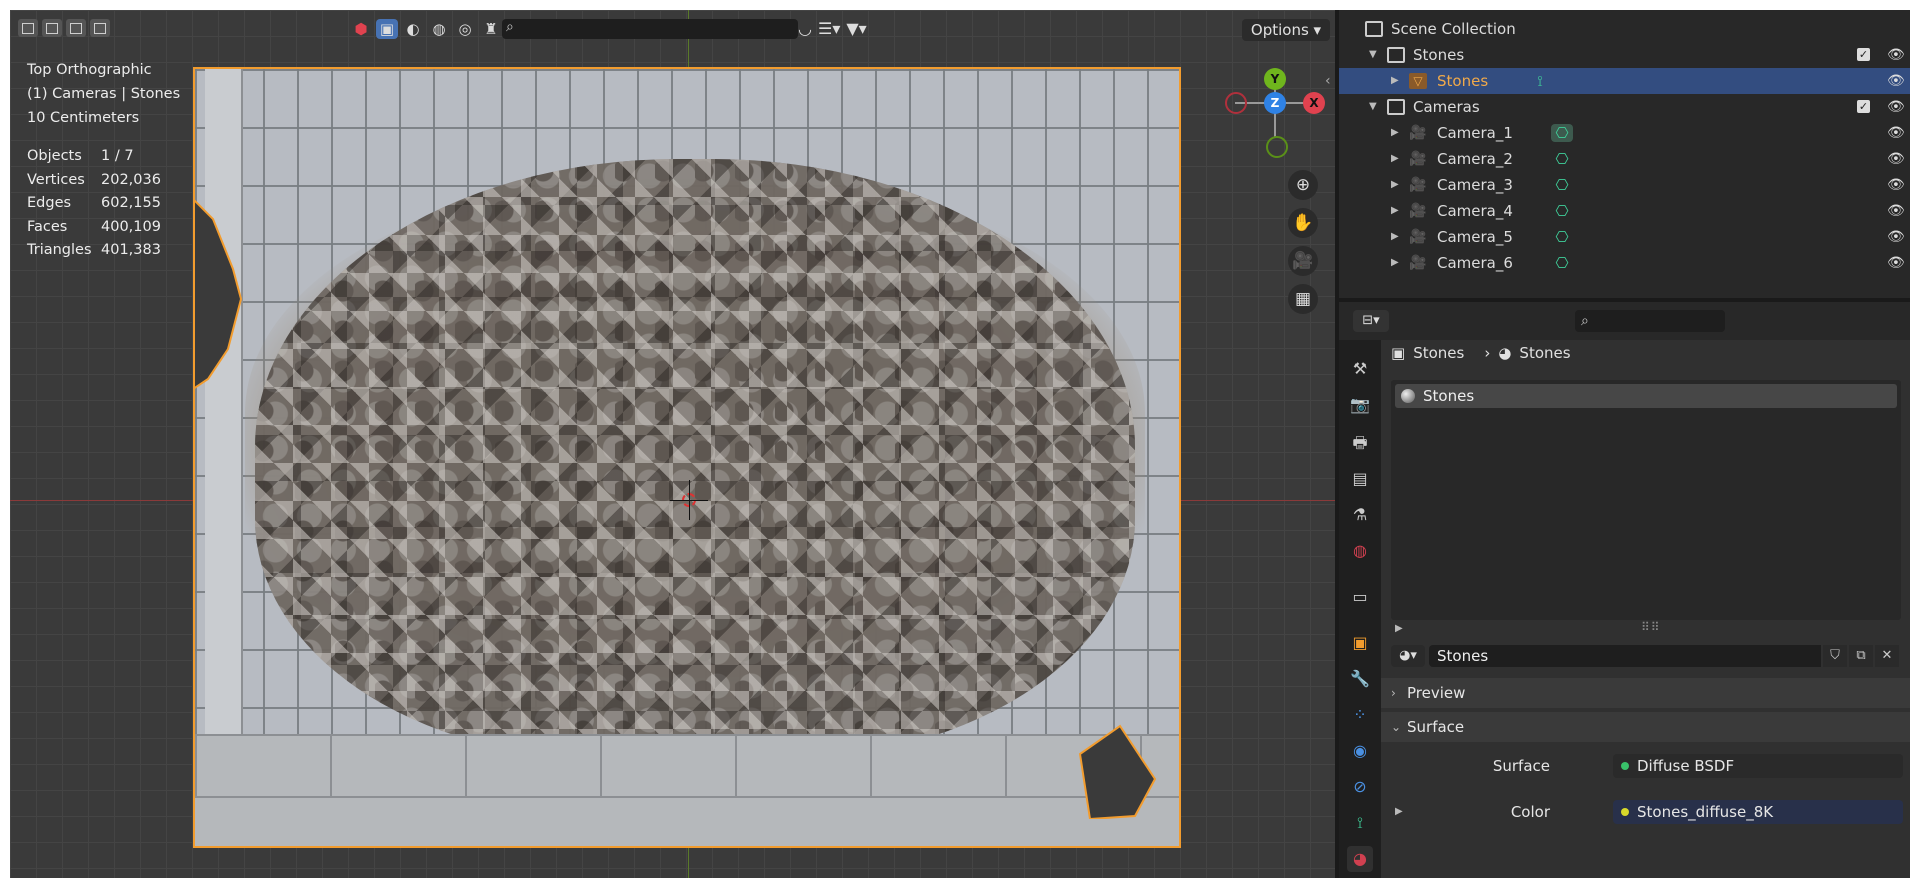 This screenshot has width=1920, height=886. I want to click on gizmo-z-icon: Z, so click(1275, 103).